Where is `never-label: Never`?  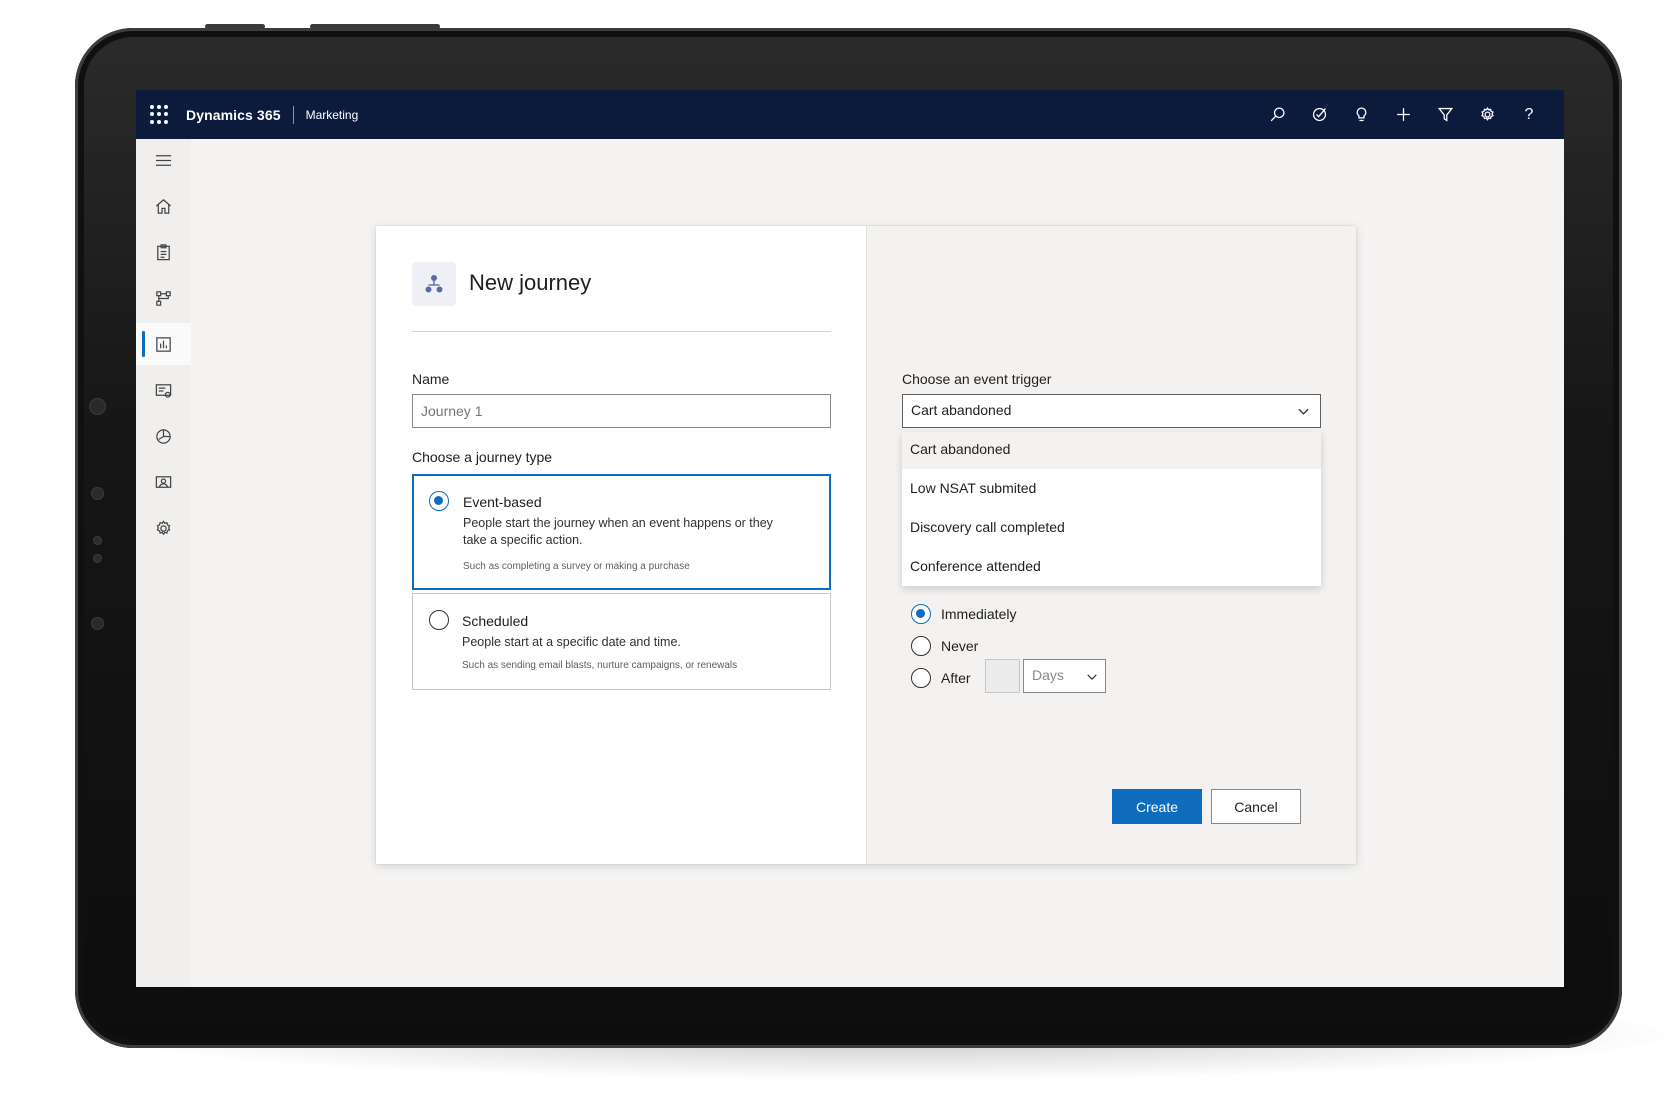
never-label: Never is located at coordinates (960, 646).